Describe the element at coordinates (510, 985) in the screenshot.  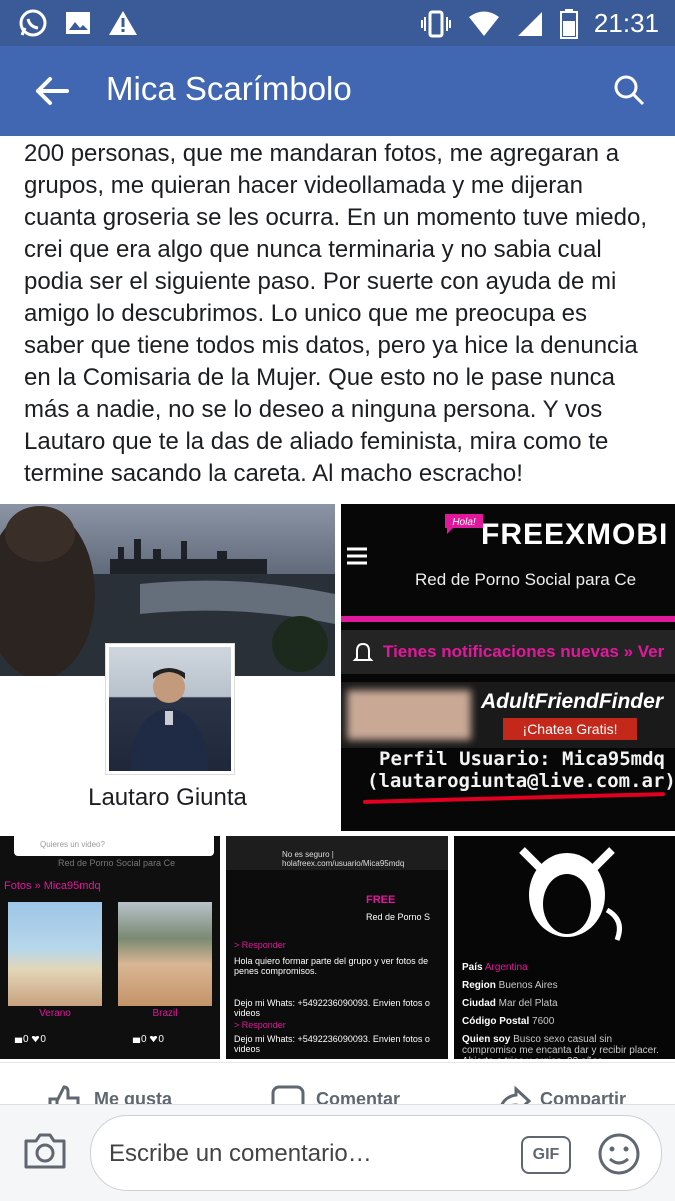
I see `detail-row: Region Buenos Aires` at that location.